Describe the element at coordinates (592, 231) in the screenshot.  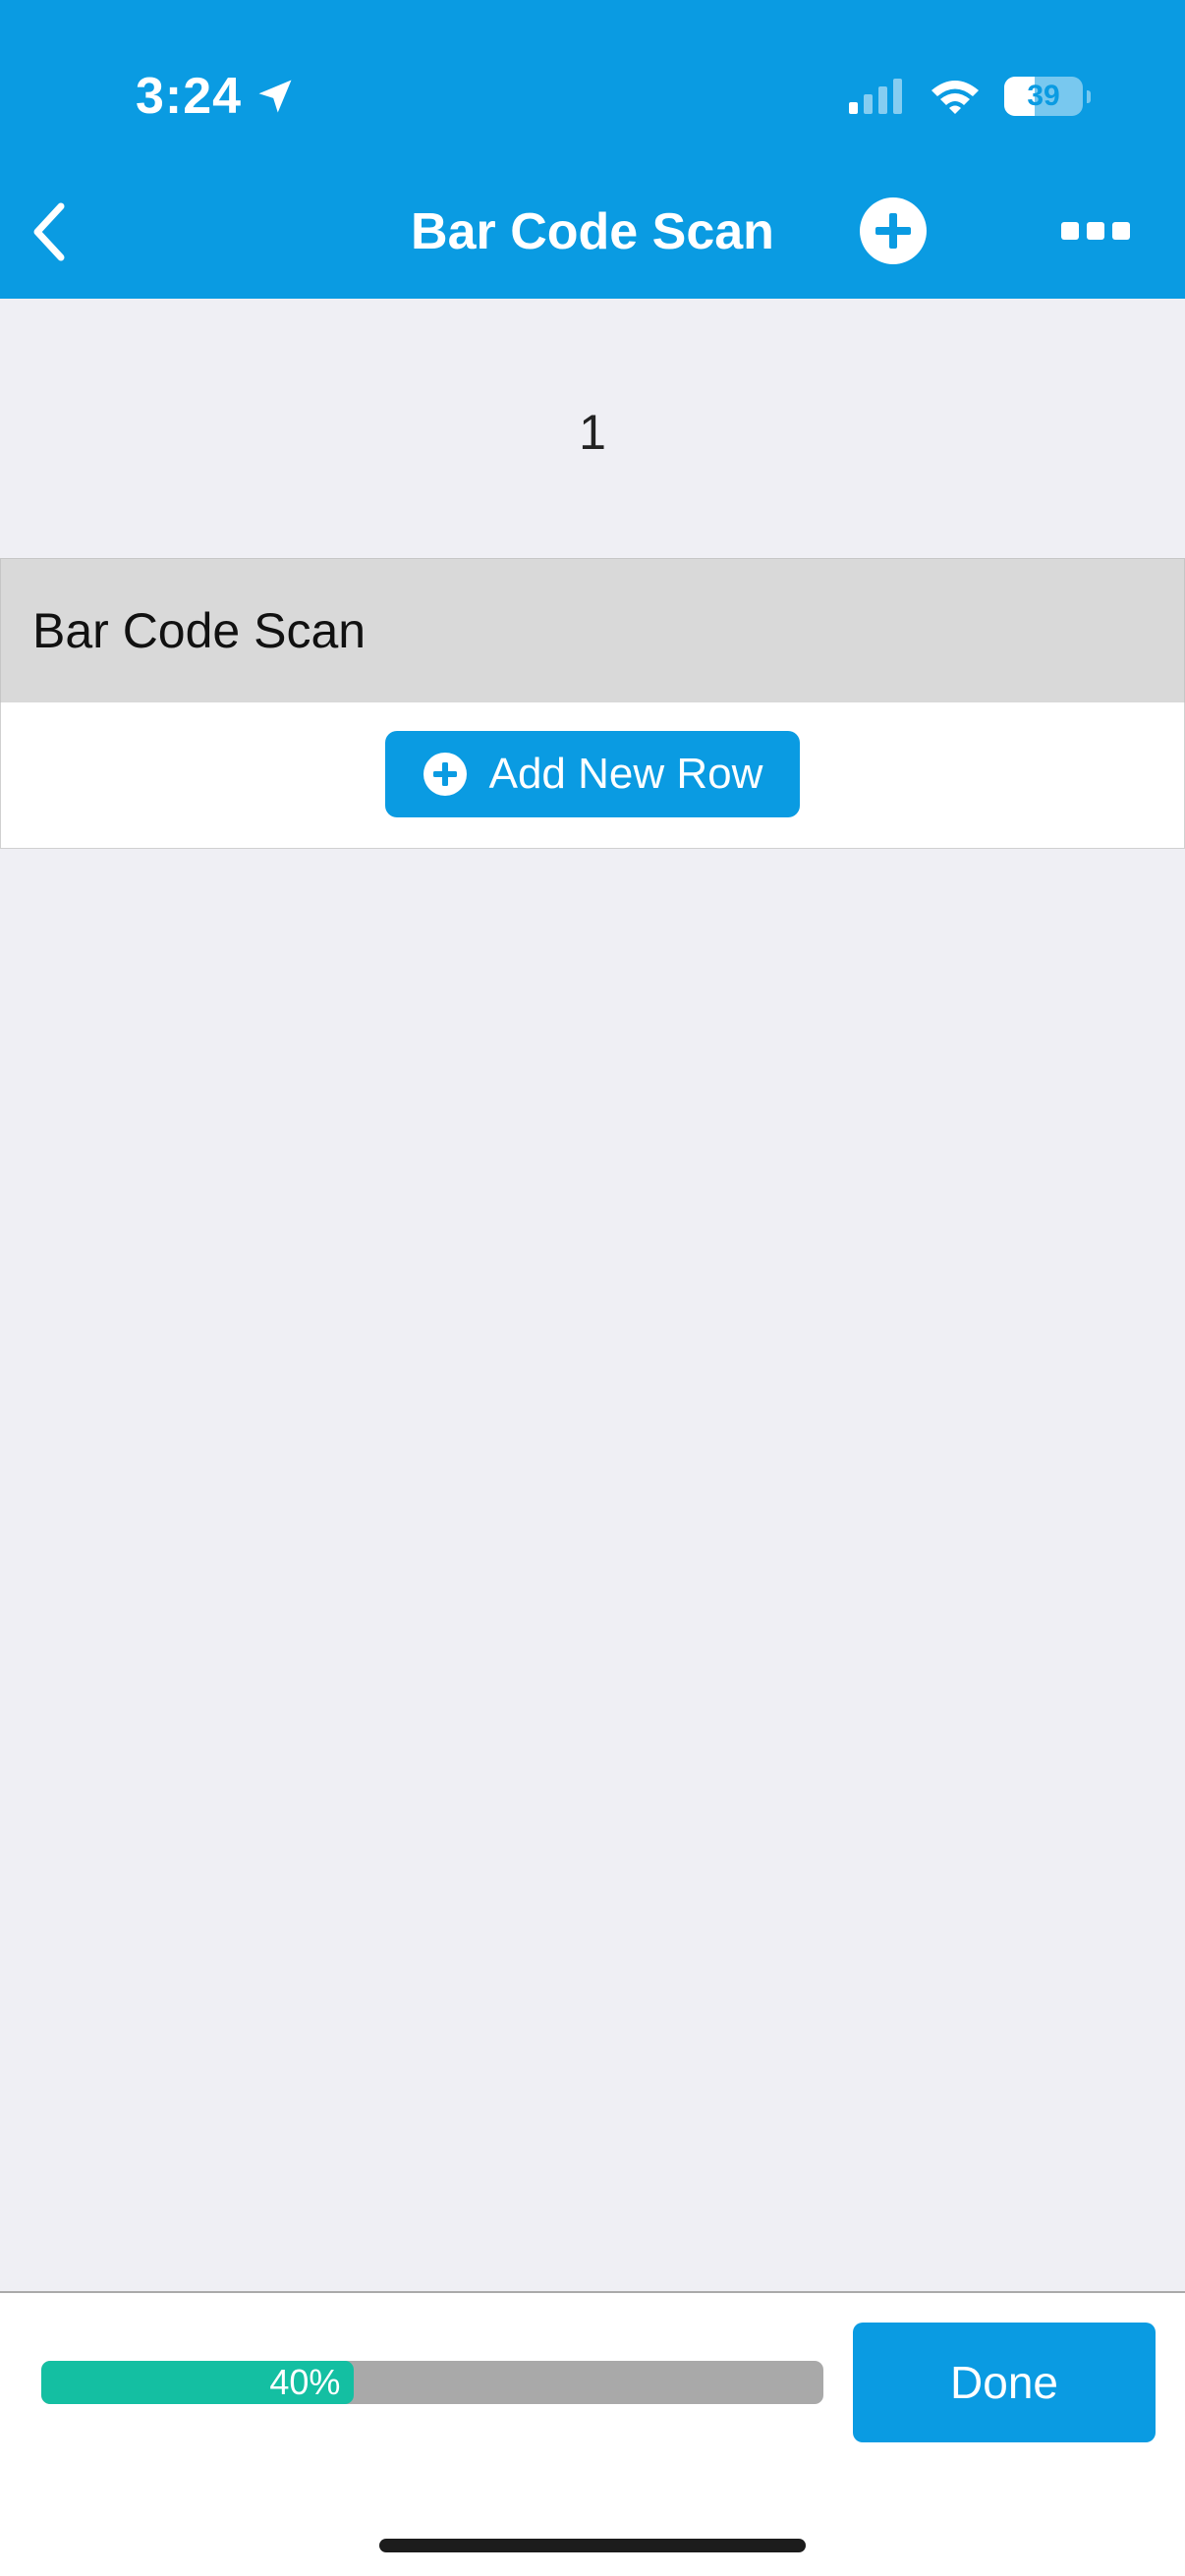
I see `page-title: Bar Code Scan` at that location.